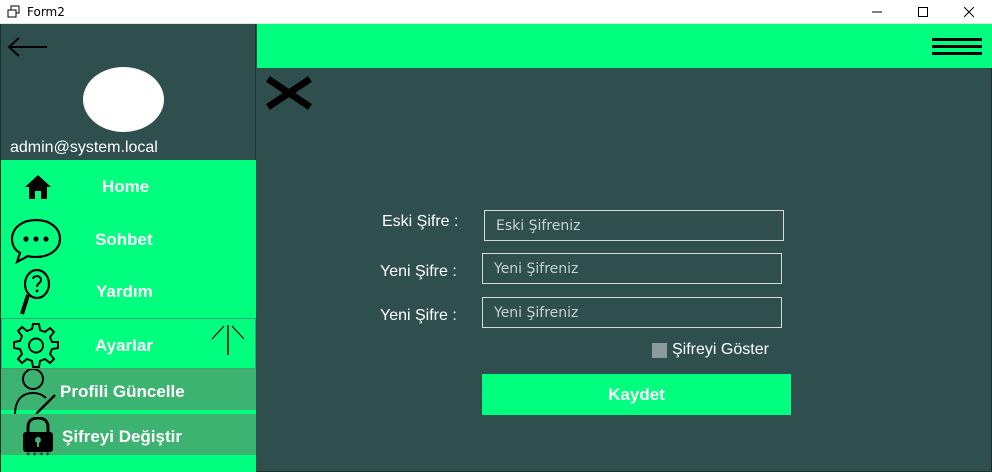 The height and width of the screenshot is (472, 992). What do you see at coordinates (36, 392) in the screenshot?
I see `user-edit-icon` at bounding box center [36, 392].